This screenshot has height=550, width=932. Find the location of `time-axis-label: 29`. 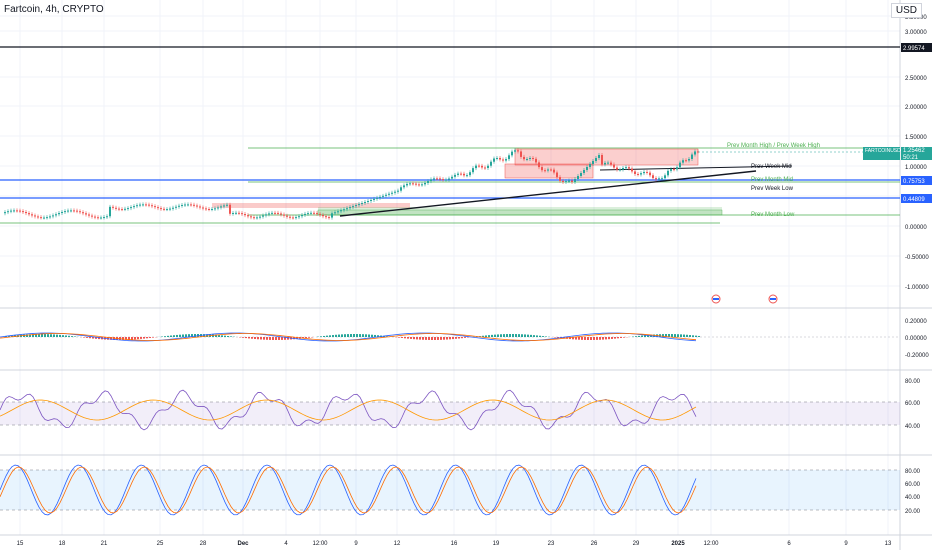

time-axis-label: 29 is located at coordinates (636, 544).